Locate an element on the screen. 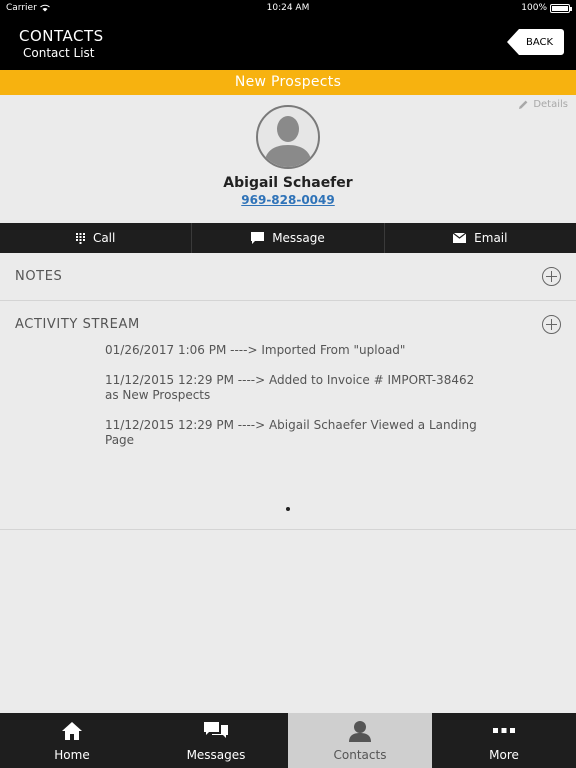 The height and width of the screenshot is (768, 576). add-note-plus-icon is located at coordinates (551, 276).